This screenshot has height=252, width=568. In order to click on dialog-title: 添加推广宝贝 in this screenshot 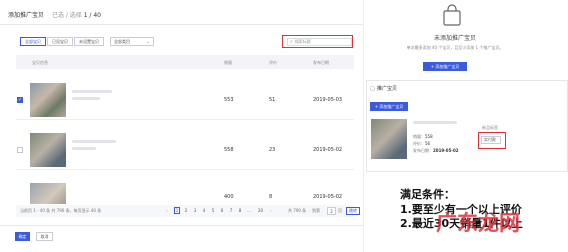, I will do `click(26, 15)`.